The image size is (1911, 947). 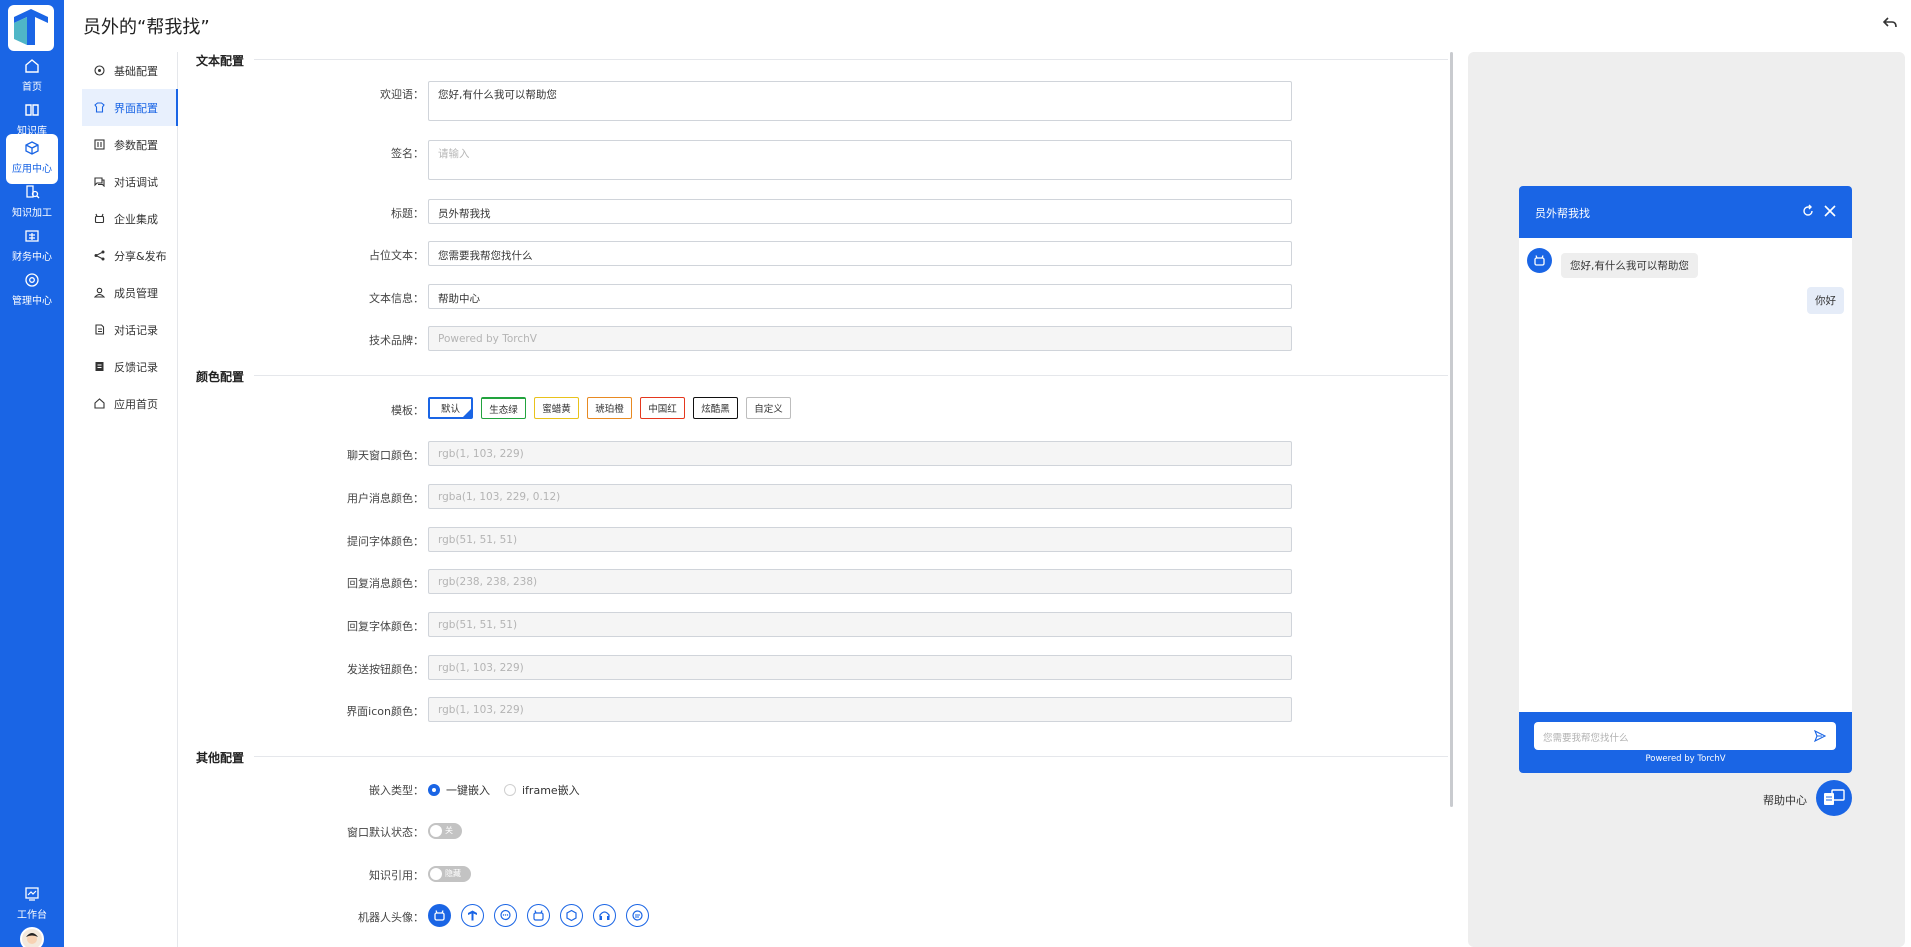 What do you see at coordinates (99, 107) in the screenshot?
I see `shirt-icon` at bounding box center [99, 107].